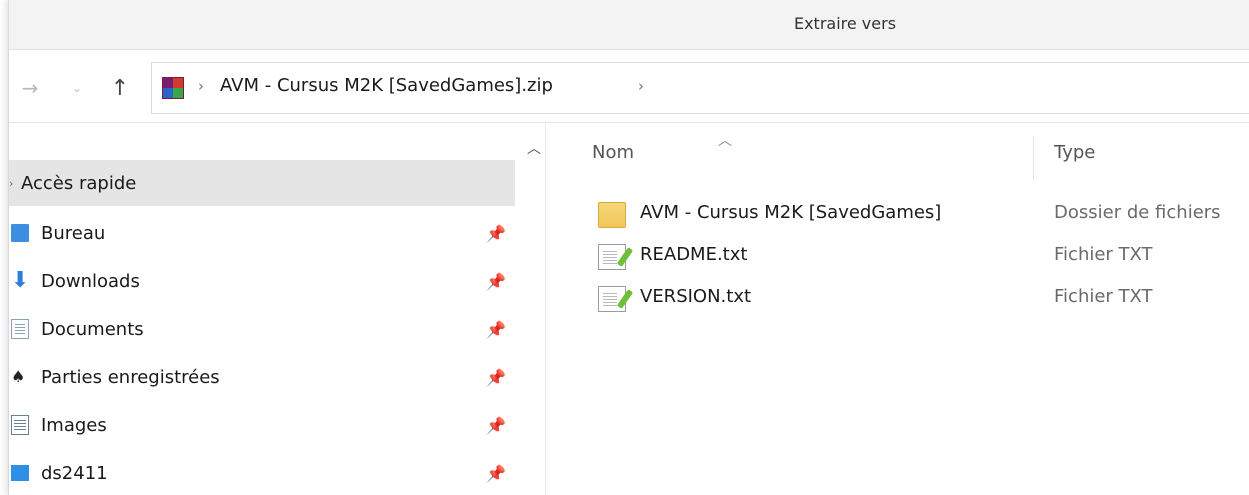 The image size is (1249, 495). I want to click on file-row-version: VERSION.txt Fichier TXT, so click(897, 298).